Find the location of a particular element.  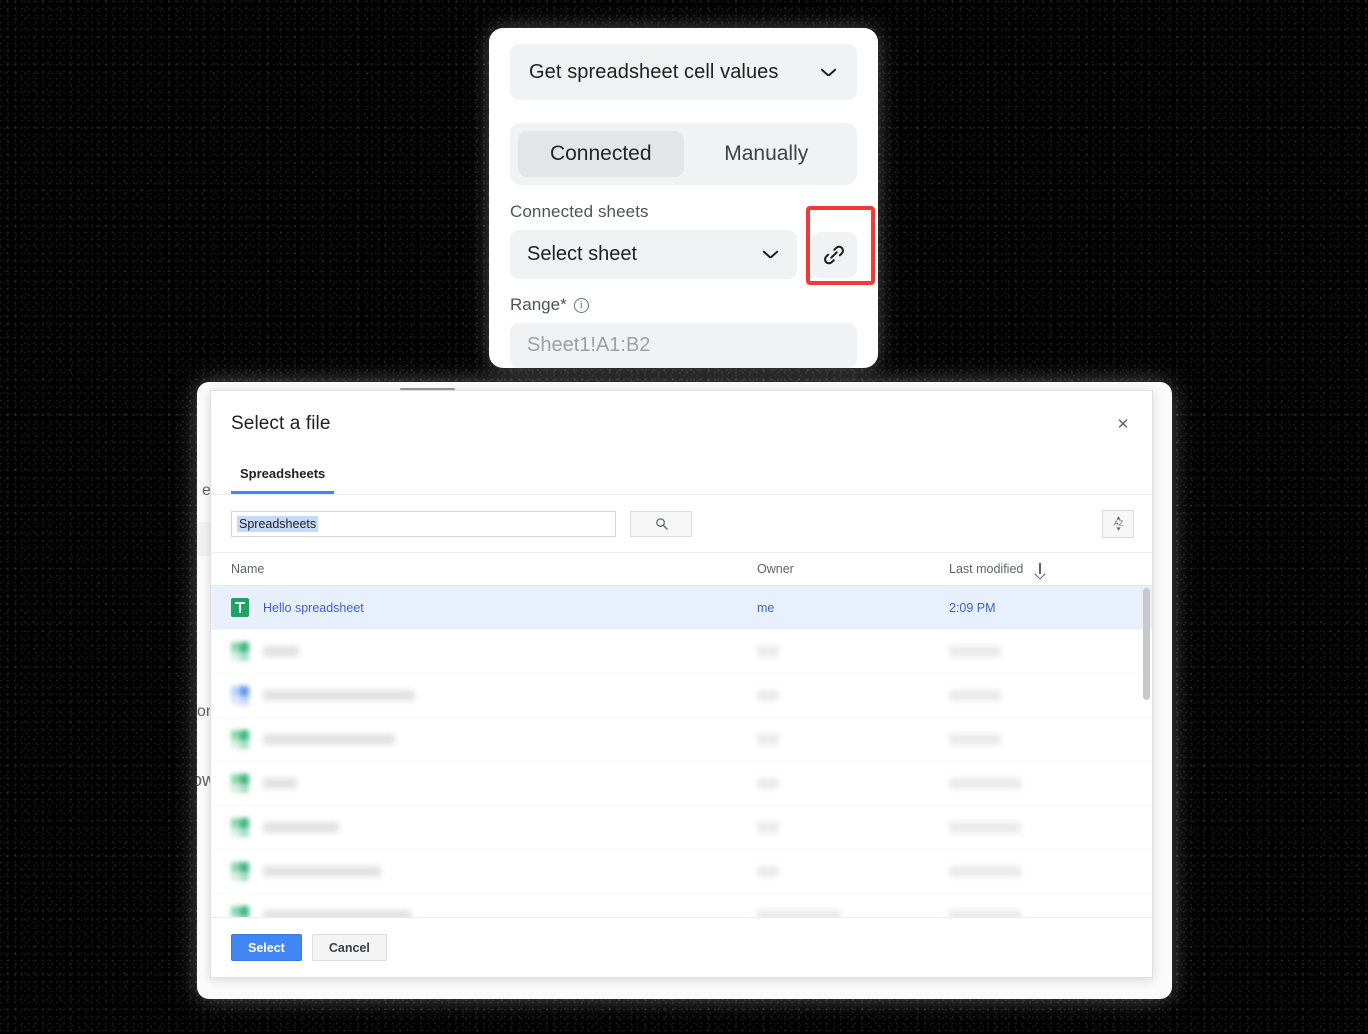

cancel-button: Cancel is located at coordinates (349, 947).